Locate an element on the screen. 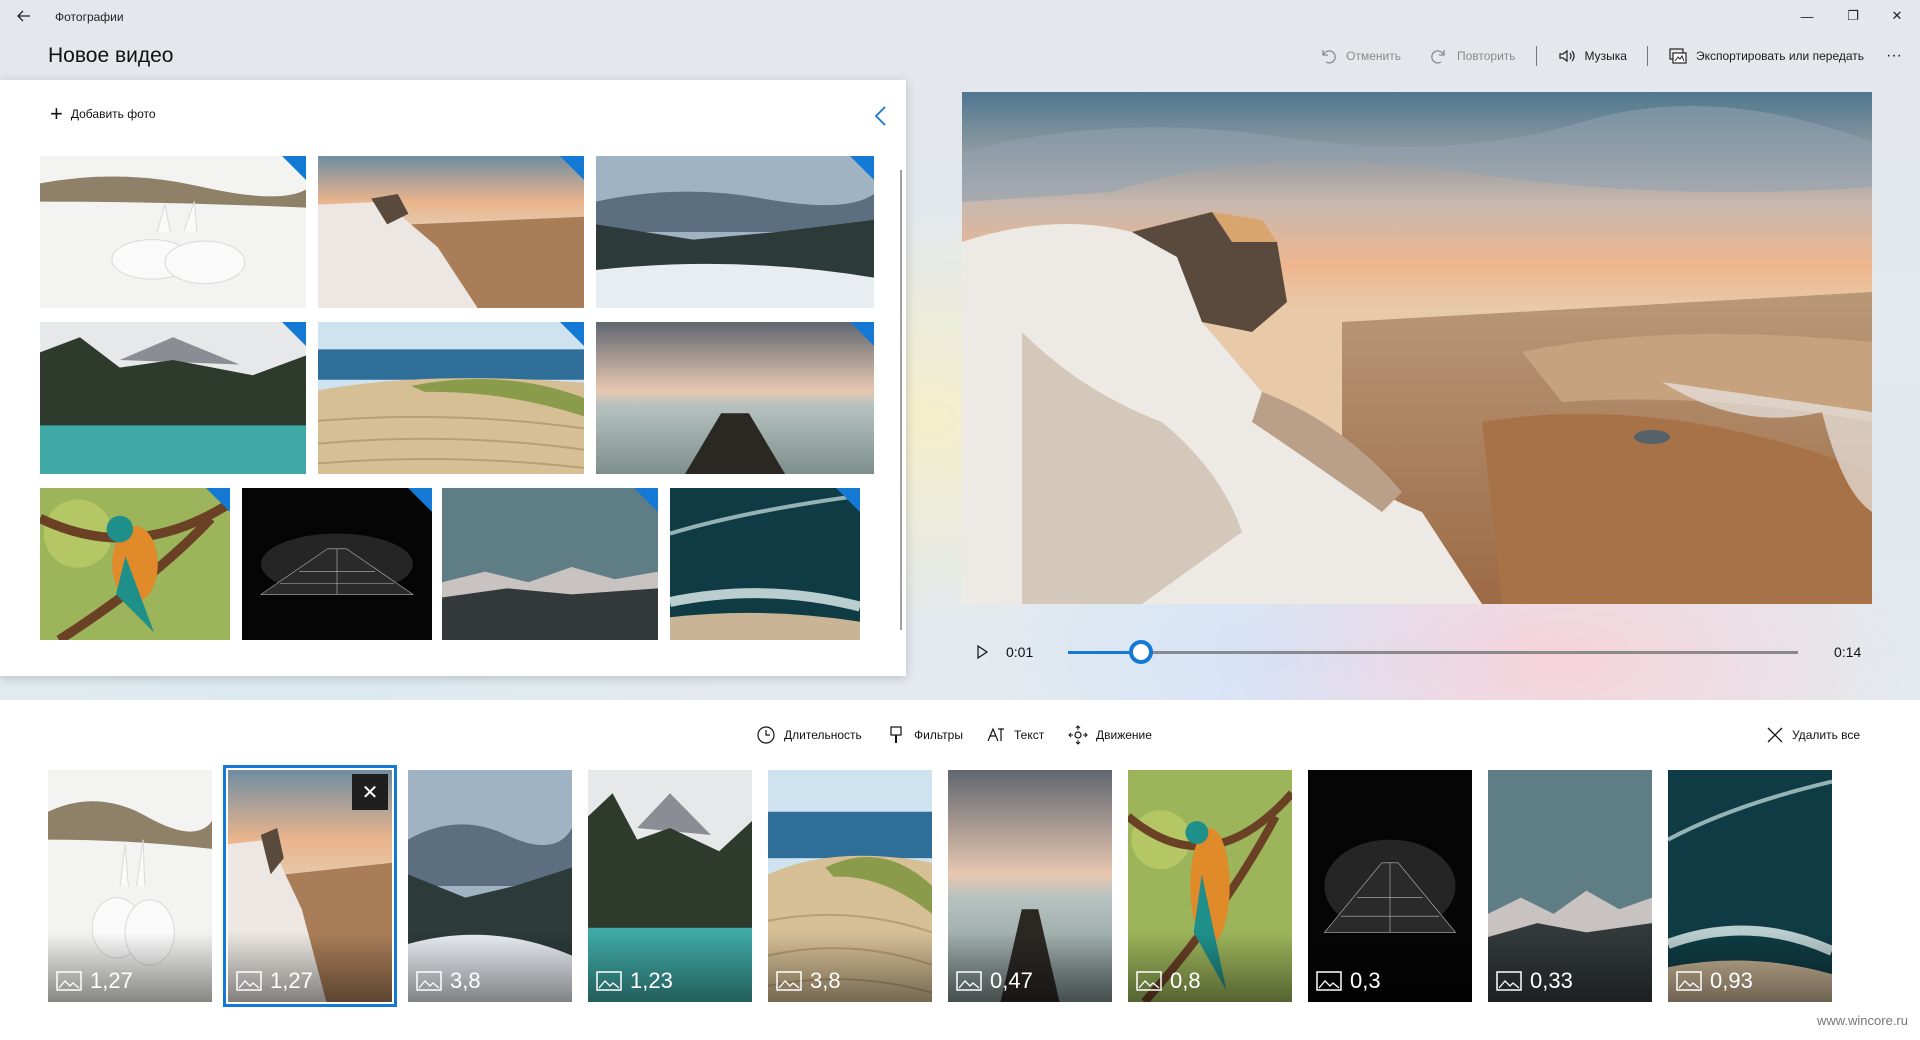 This screenshot has width=1920, height=1040. storyboard-clip: 1,27 ✕ is located at coordinates (310, 886).